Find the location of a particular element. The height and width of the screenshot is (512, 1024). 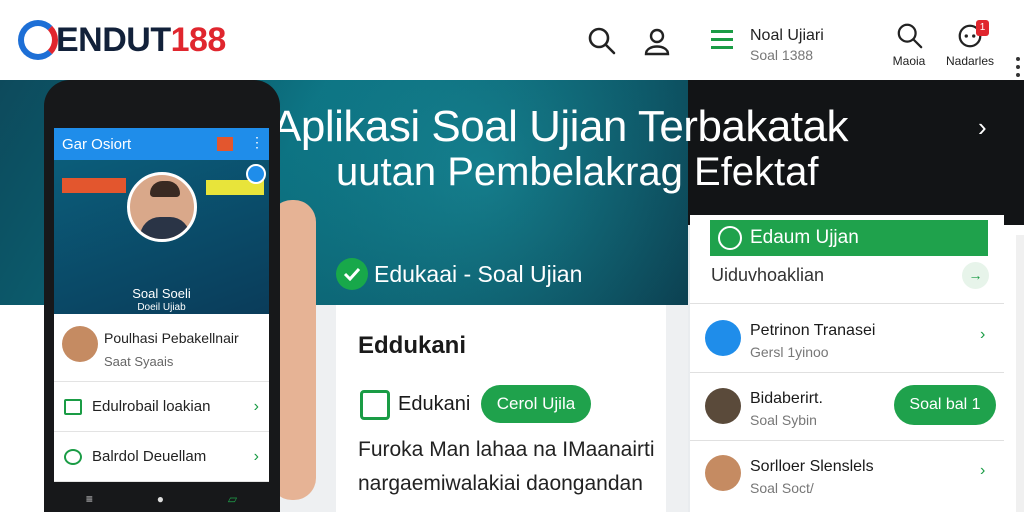

logo-mark-icon is located at coordinates (38, 40).